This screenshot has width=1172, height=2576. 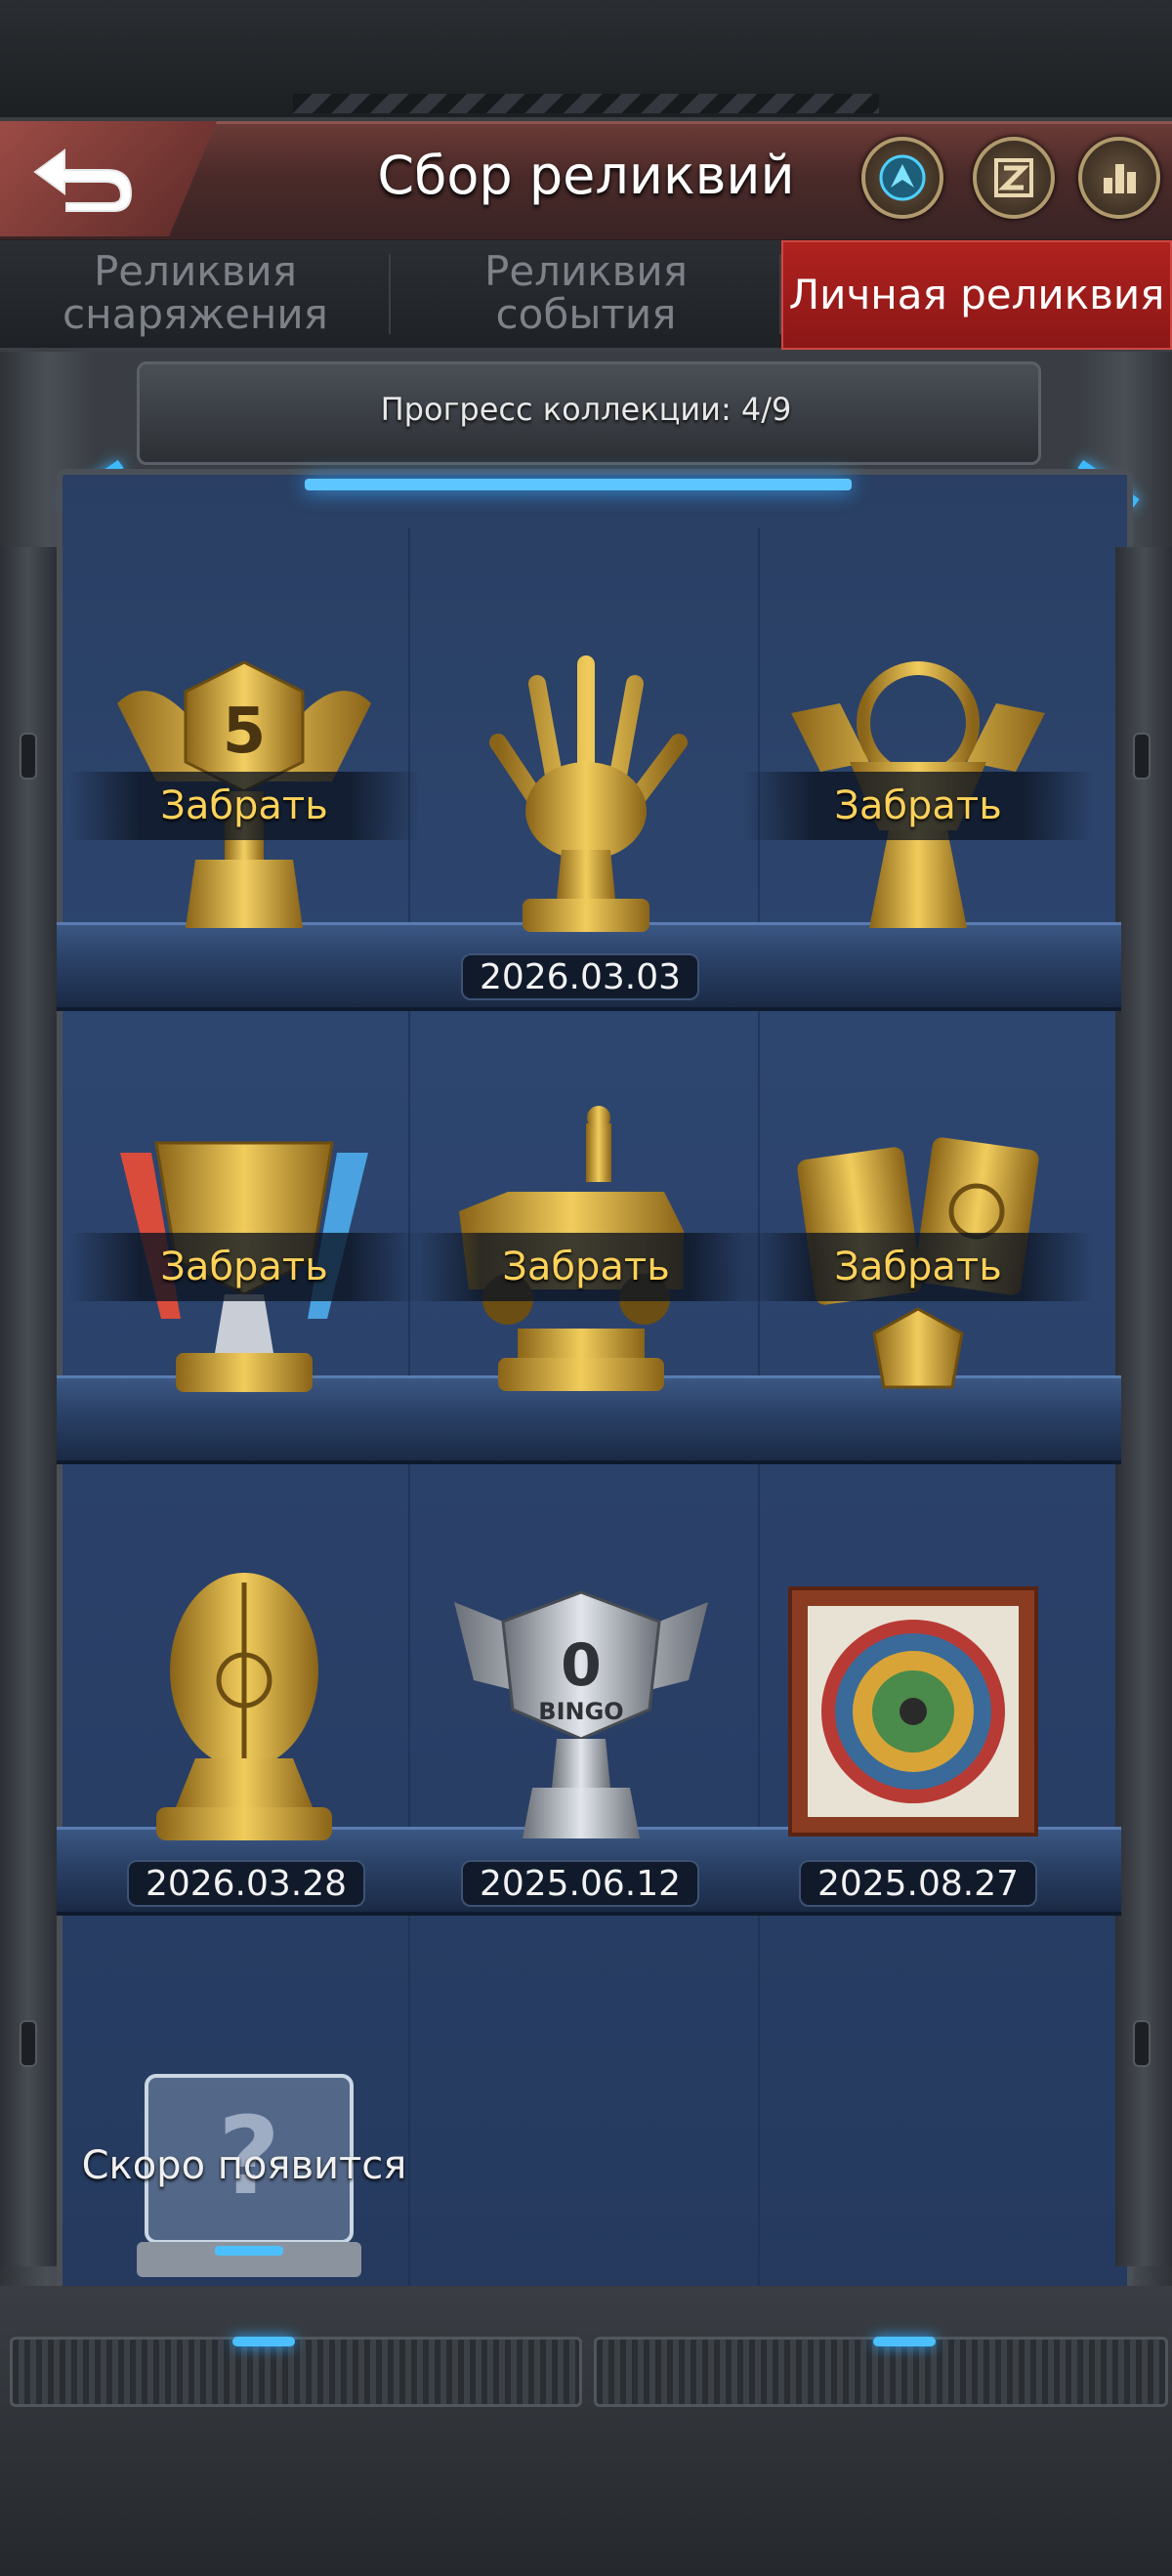 I want to click on ranking-button, so click(x=1119, y=178).